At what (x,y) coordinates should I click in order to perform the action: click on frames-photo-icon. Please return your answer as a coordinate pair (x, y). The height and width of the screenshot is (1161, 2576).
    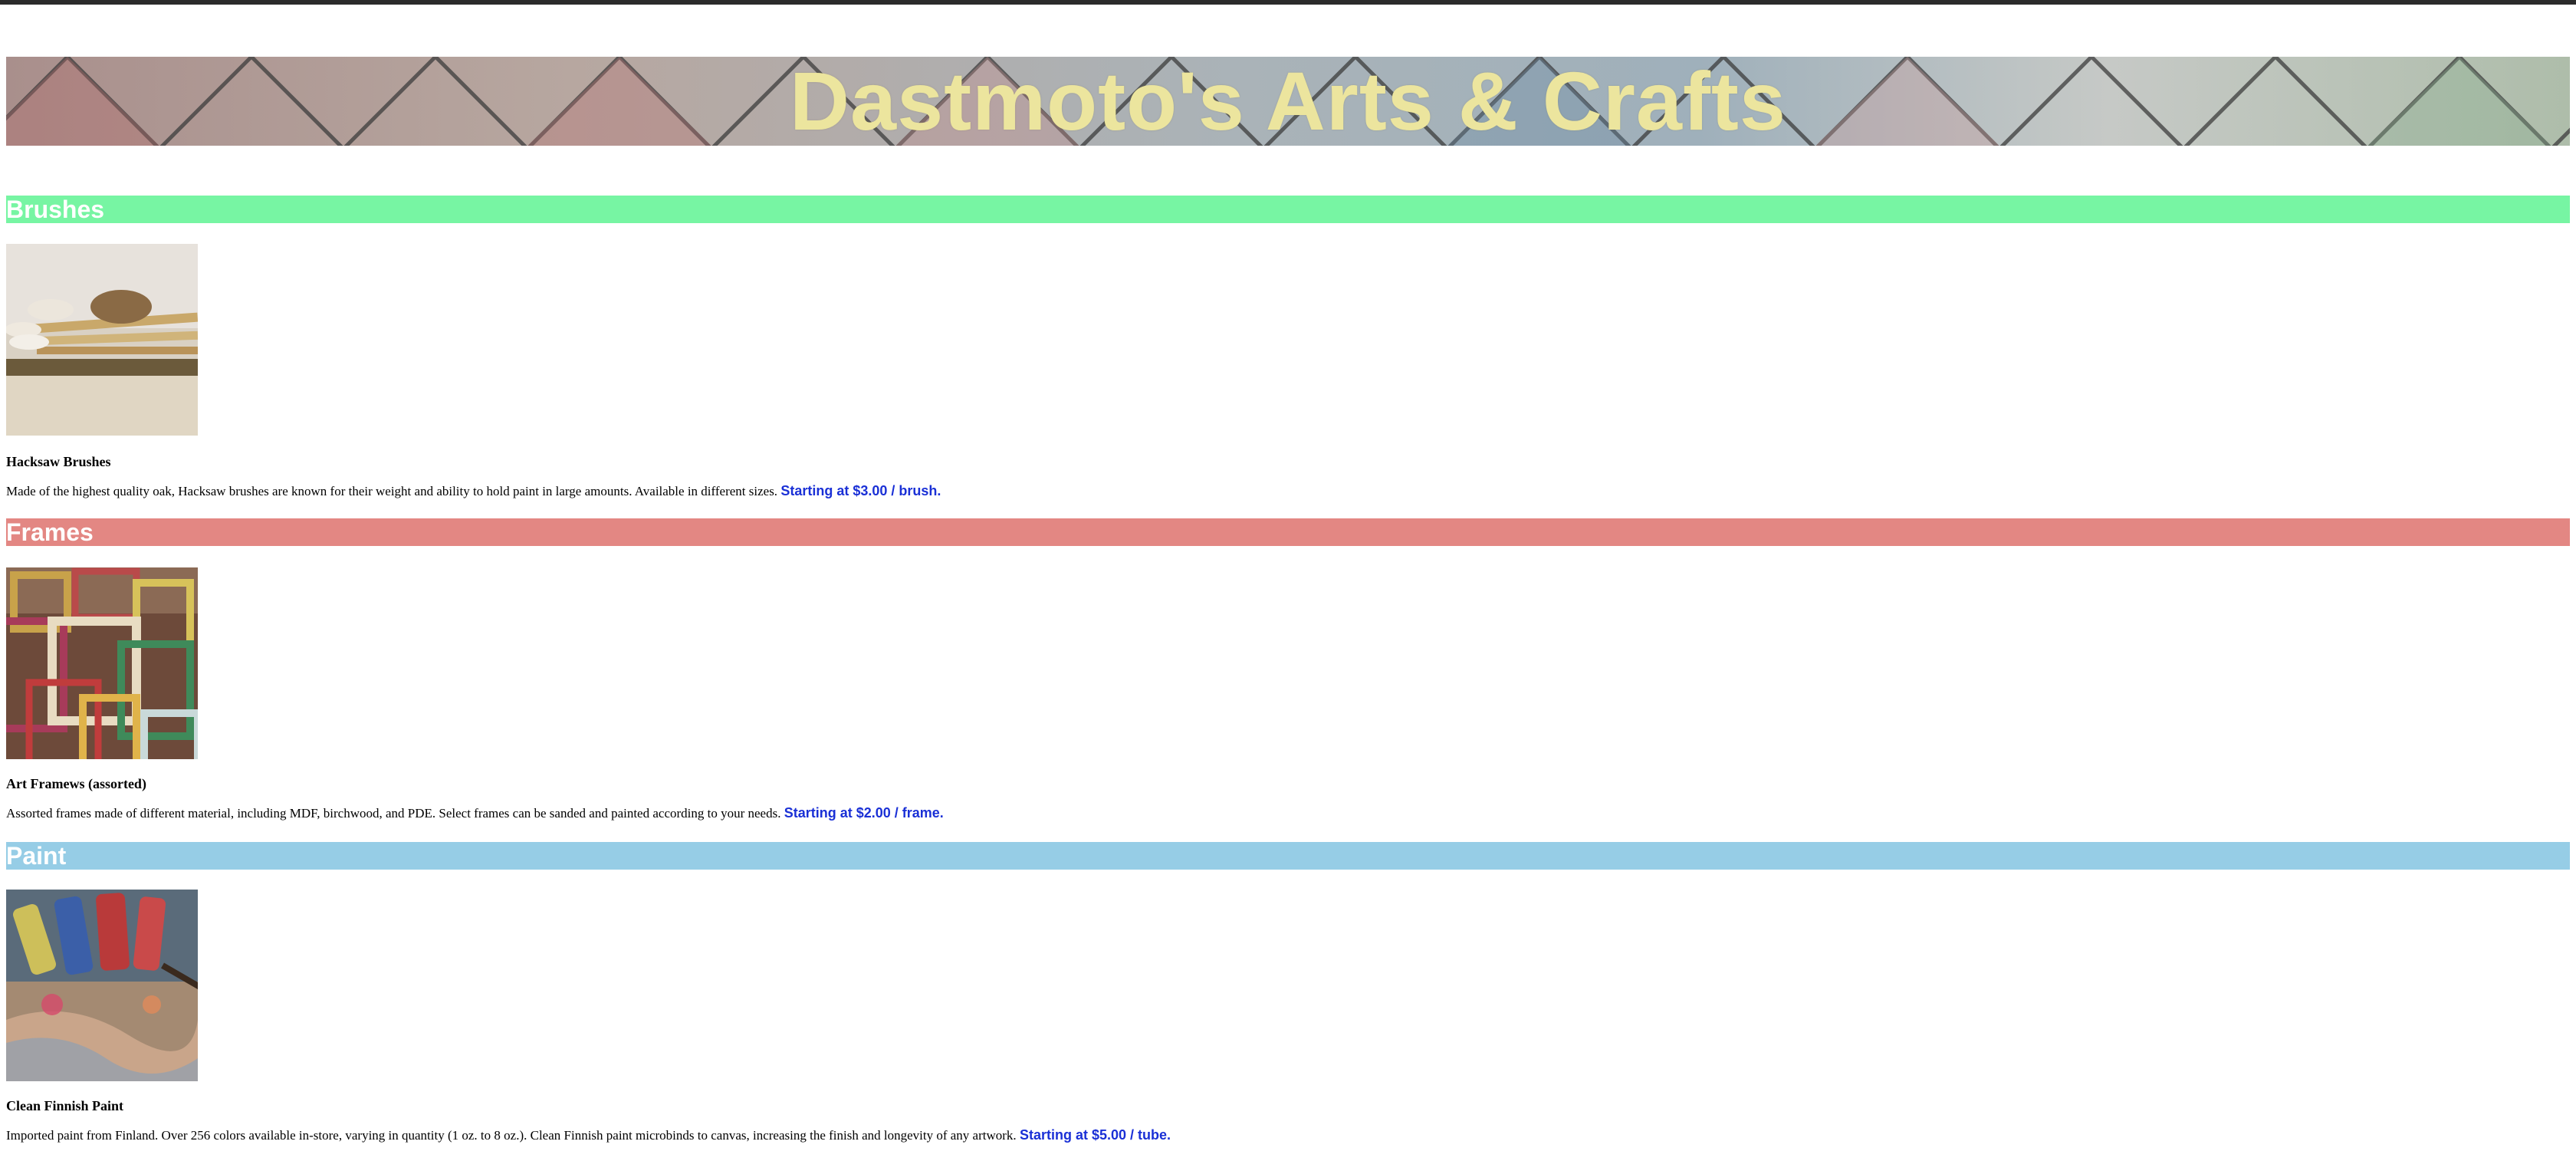
    Looking at the image, I should click on (102, 663).